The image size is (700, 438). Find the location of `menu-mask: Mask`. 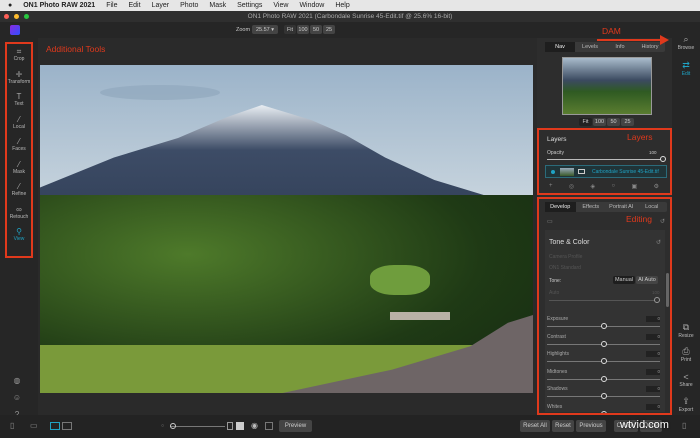

menu-mask: Mask is located at coordinates (217, 5).